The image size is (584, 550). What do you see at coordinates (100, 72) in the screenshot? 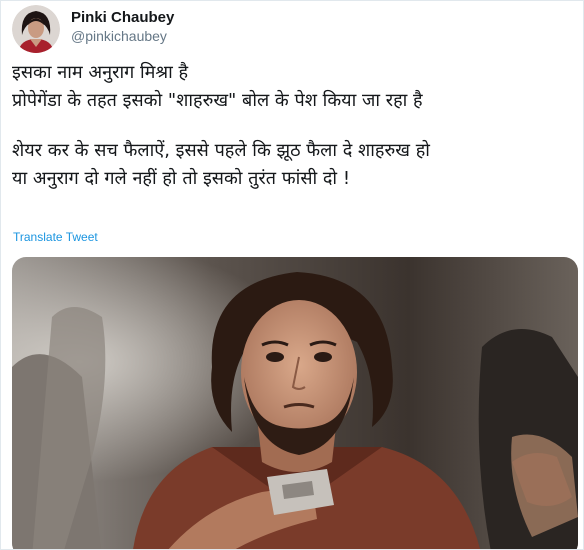
I see `tweet-text-line: इसका नाम अनुराग मिश्रा है` at bounding box center [100, 72].